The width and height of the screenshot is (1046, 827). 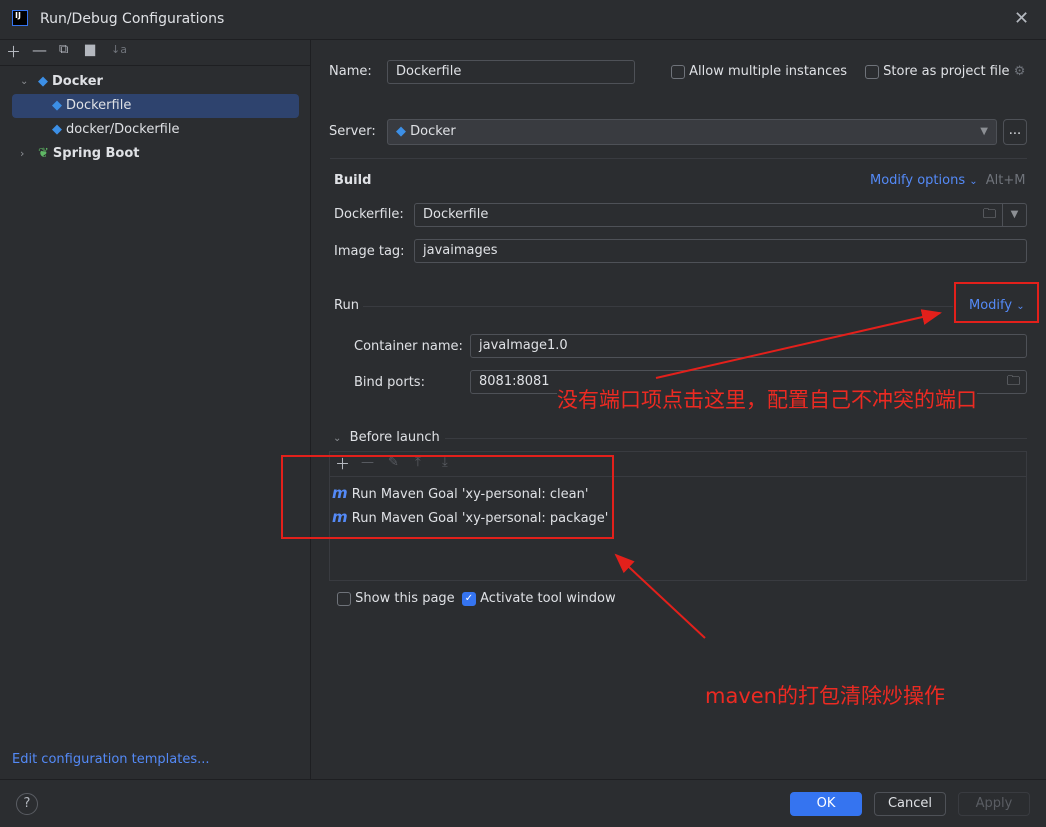 What do you see at coordinates (523, 803) in the screenshot?
I see `dialog-footer: ? OK Cancel Apply` at bounding box center [523, 803].